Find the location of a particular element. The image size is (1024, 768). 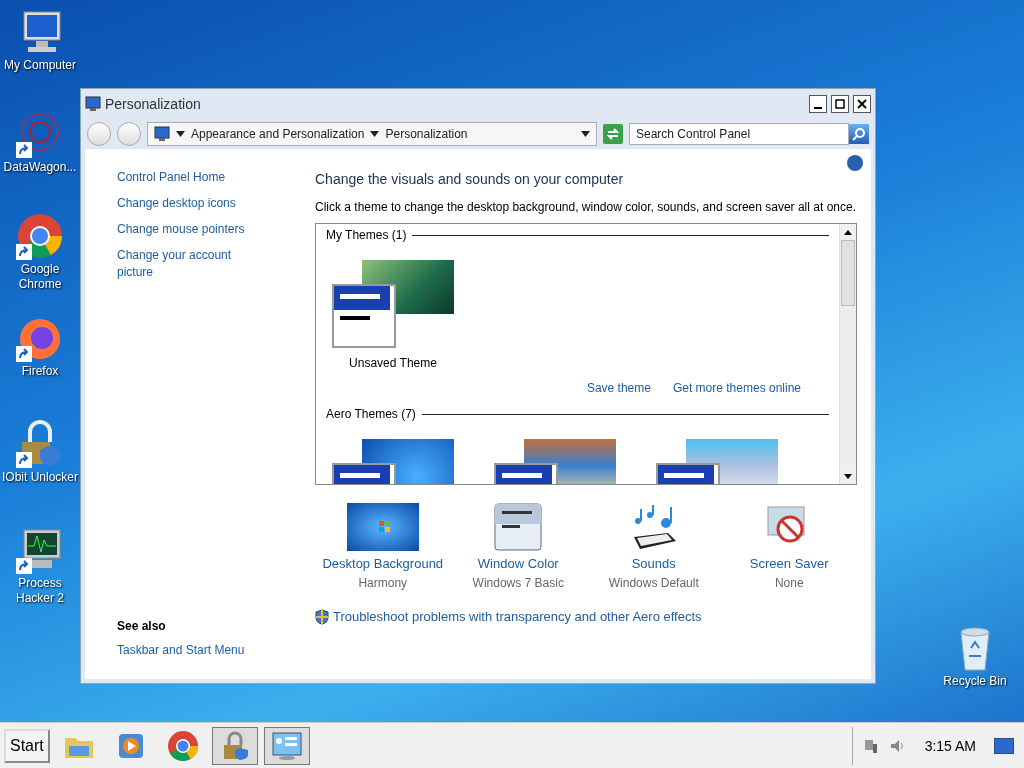

page-heading: Change the visuals and sounds on your computer is located at coordinates (470, 179).